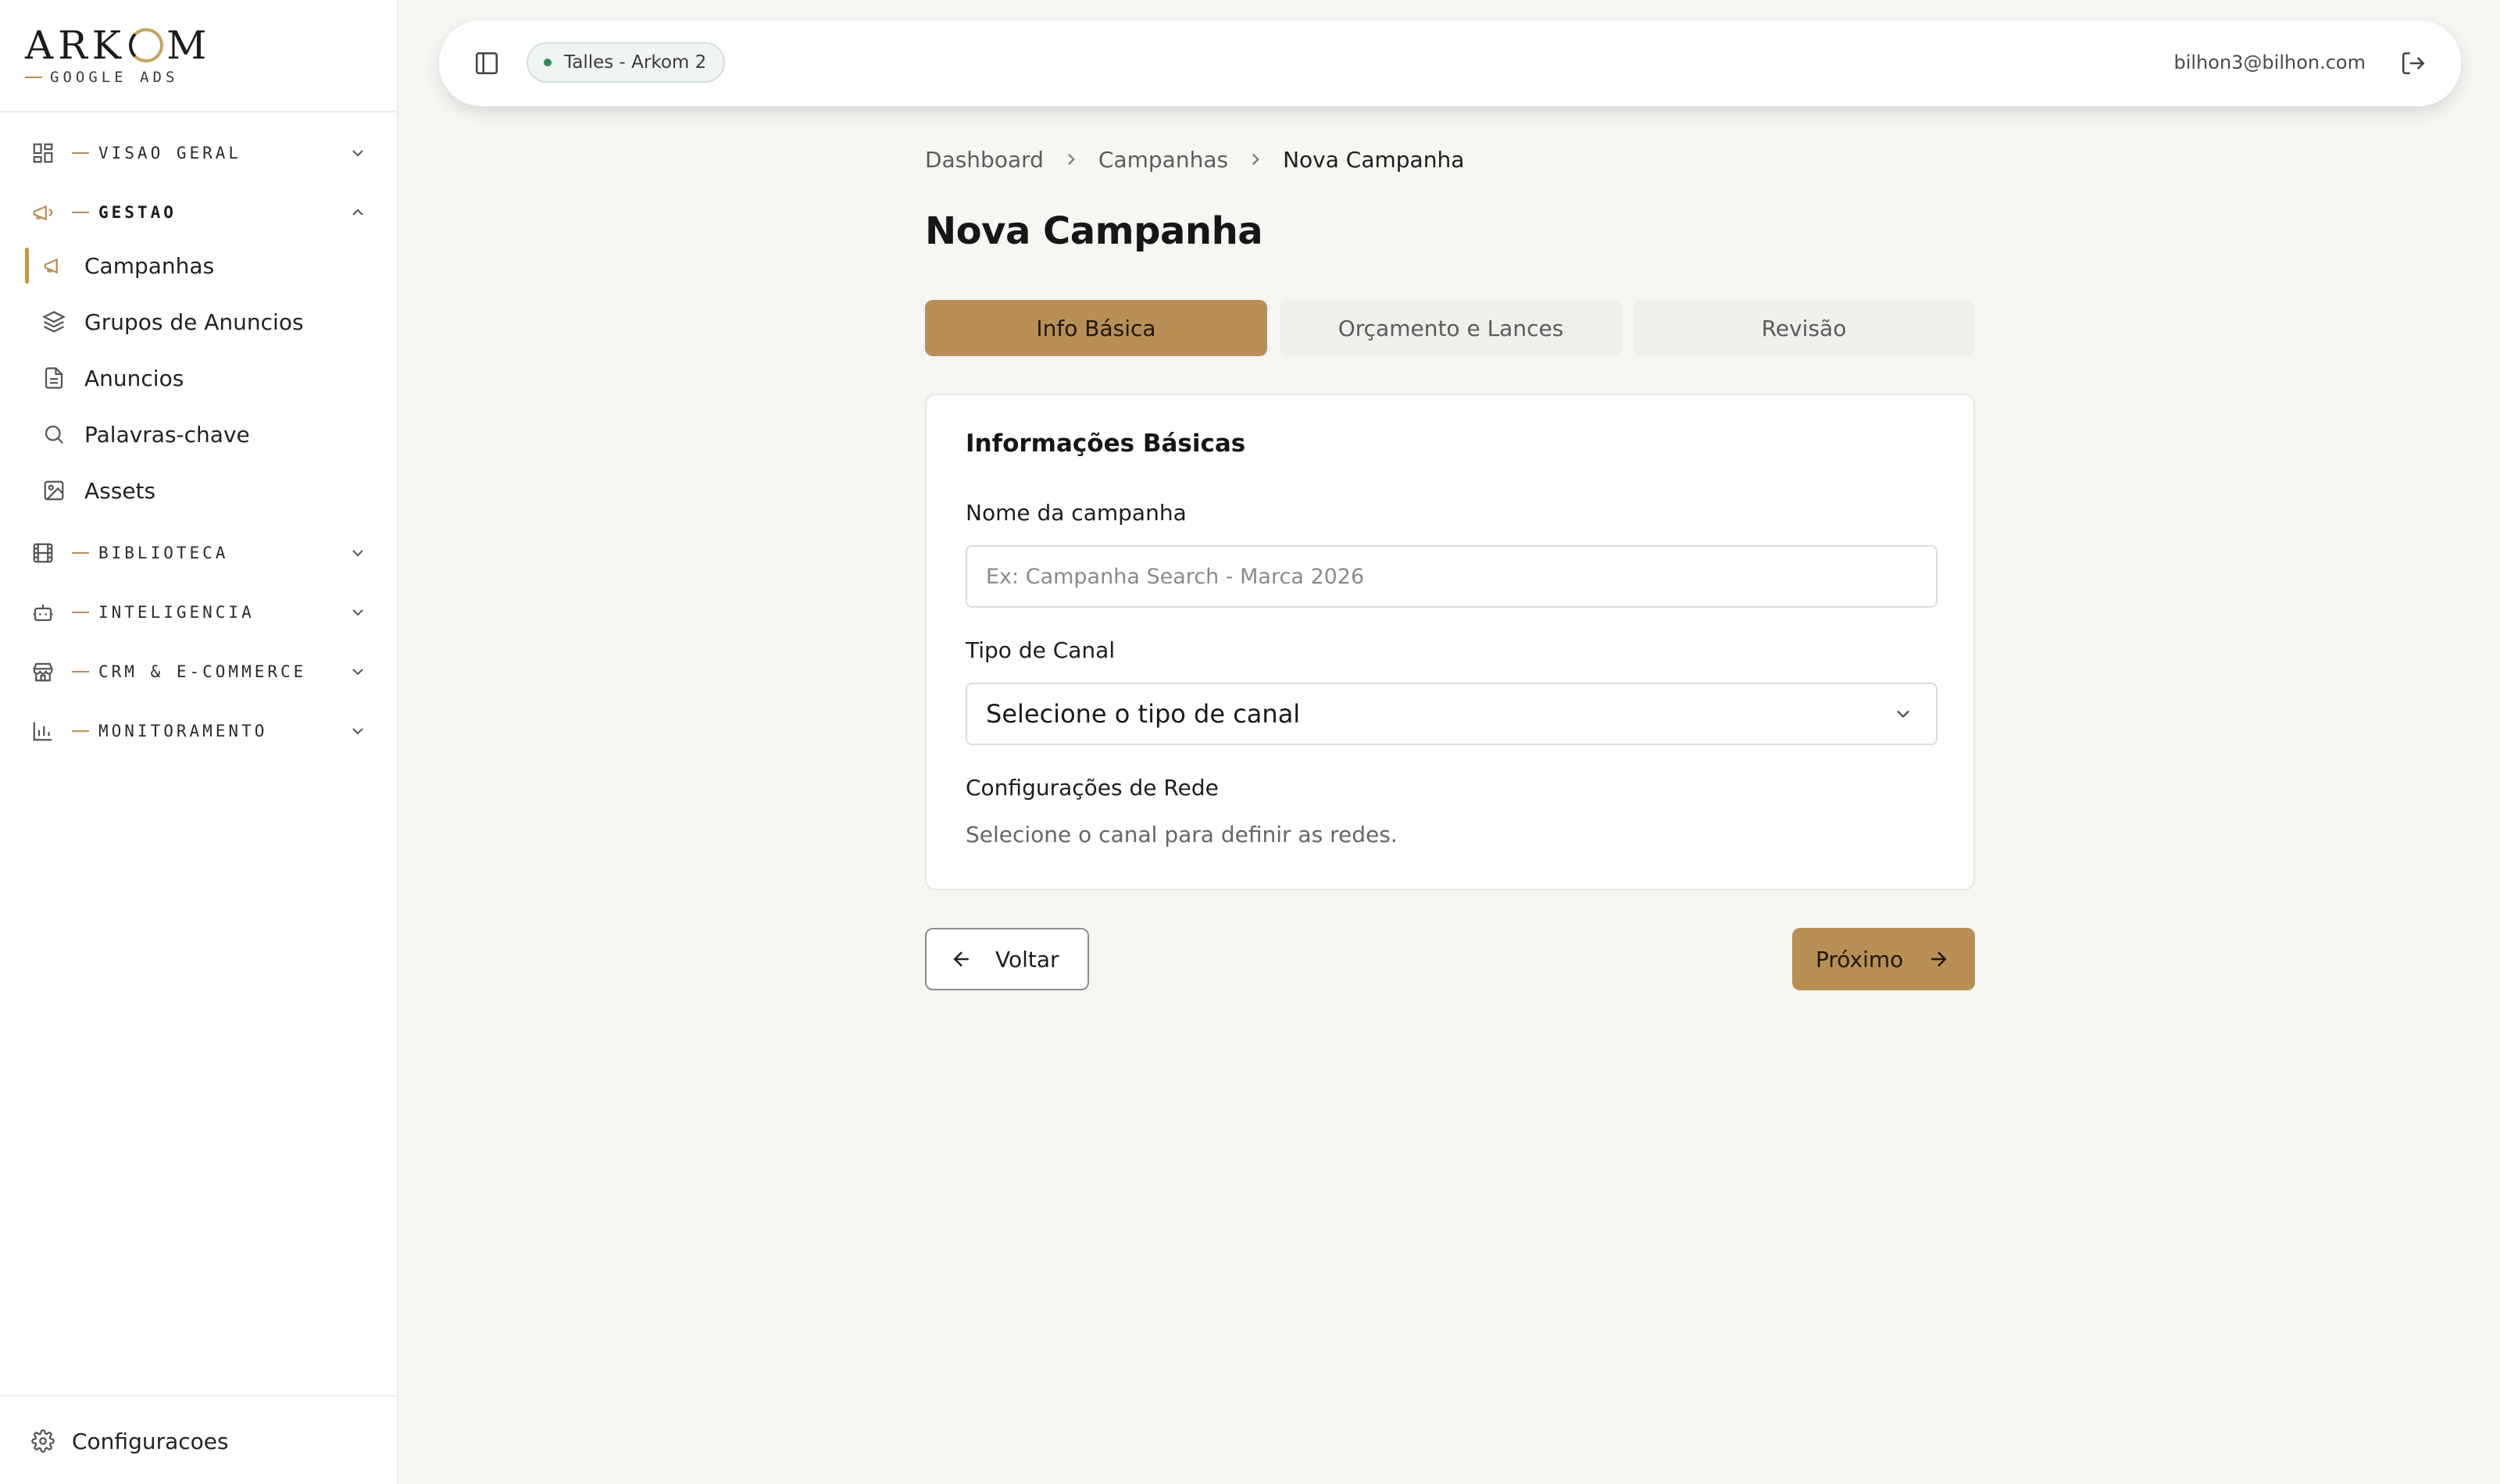 This screenshot has width=2500, height=1484. Describe the element at coordinates (197, 265) in the screenshot. I see `sidebar-item-campanhas: Campanhas` at that location.